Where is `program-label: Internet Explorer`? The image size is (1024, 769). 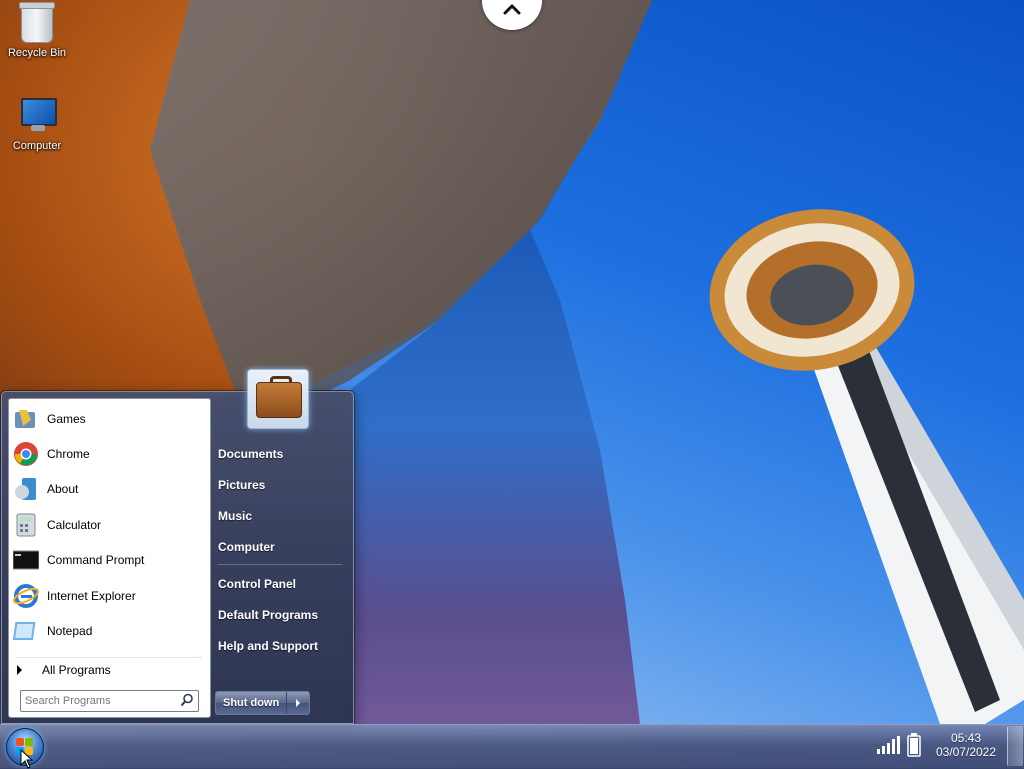
program-label: Internet Explorer is located at coordinates (91, 596).